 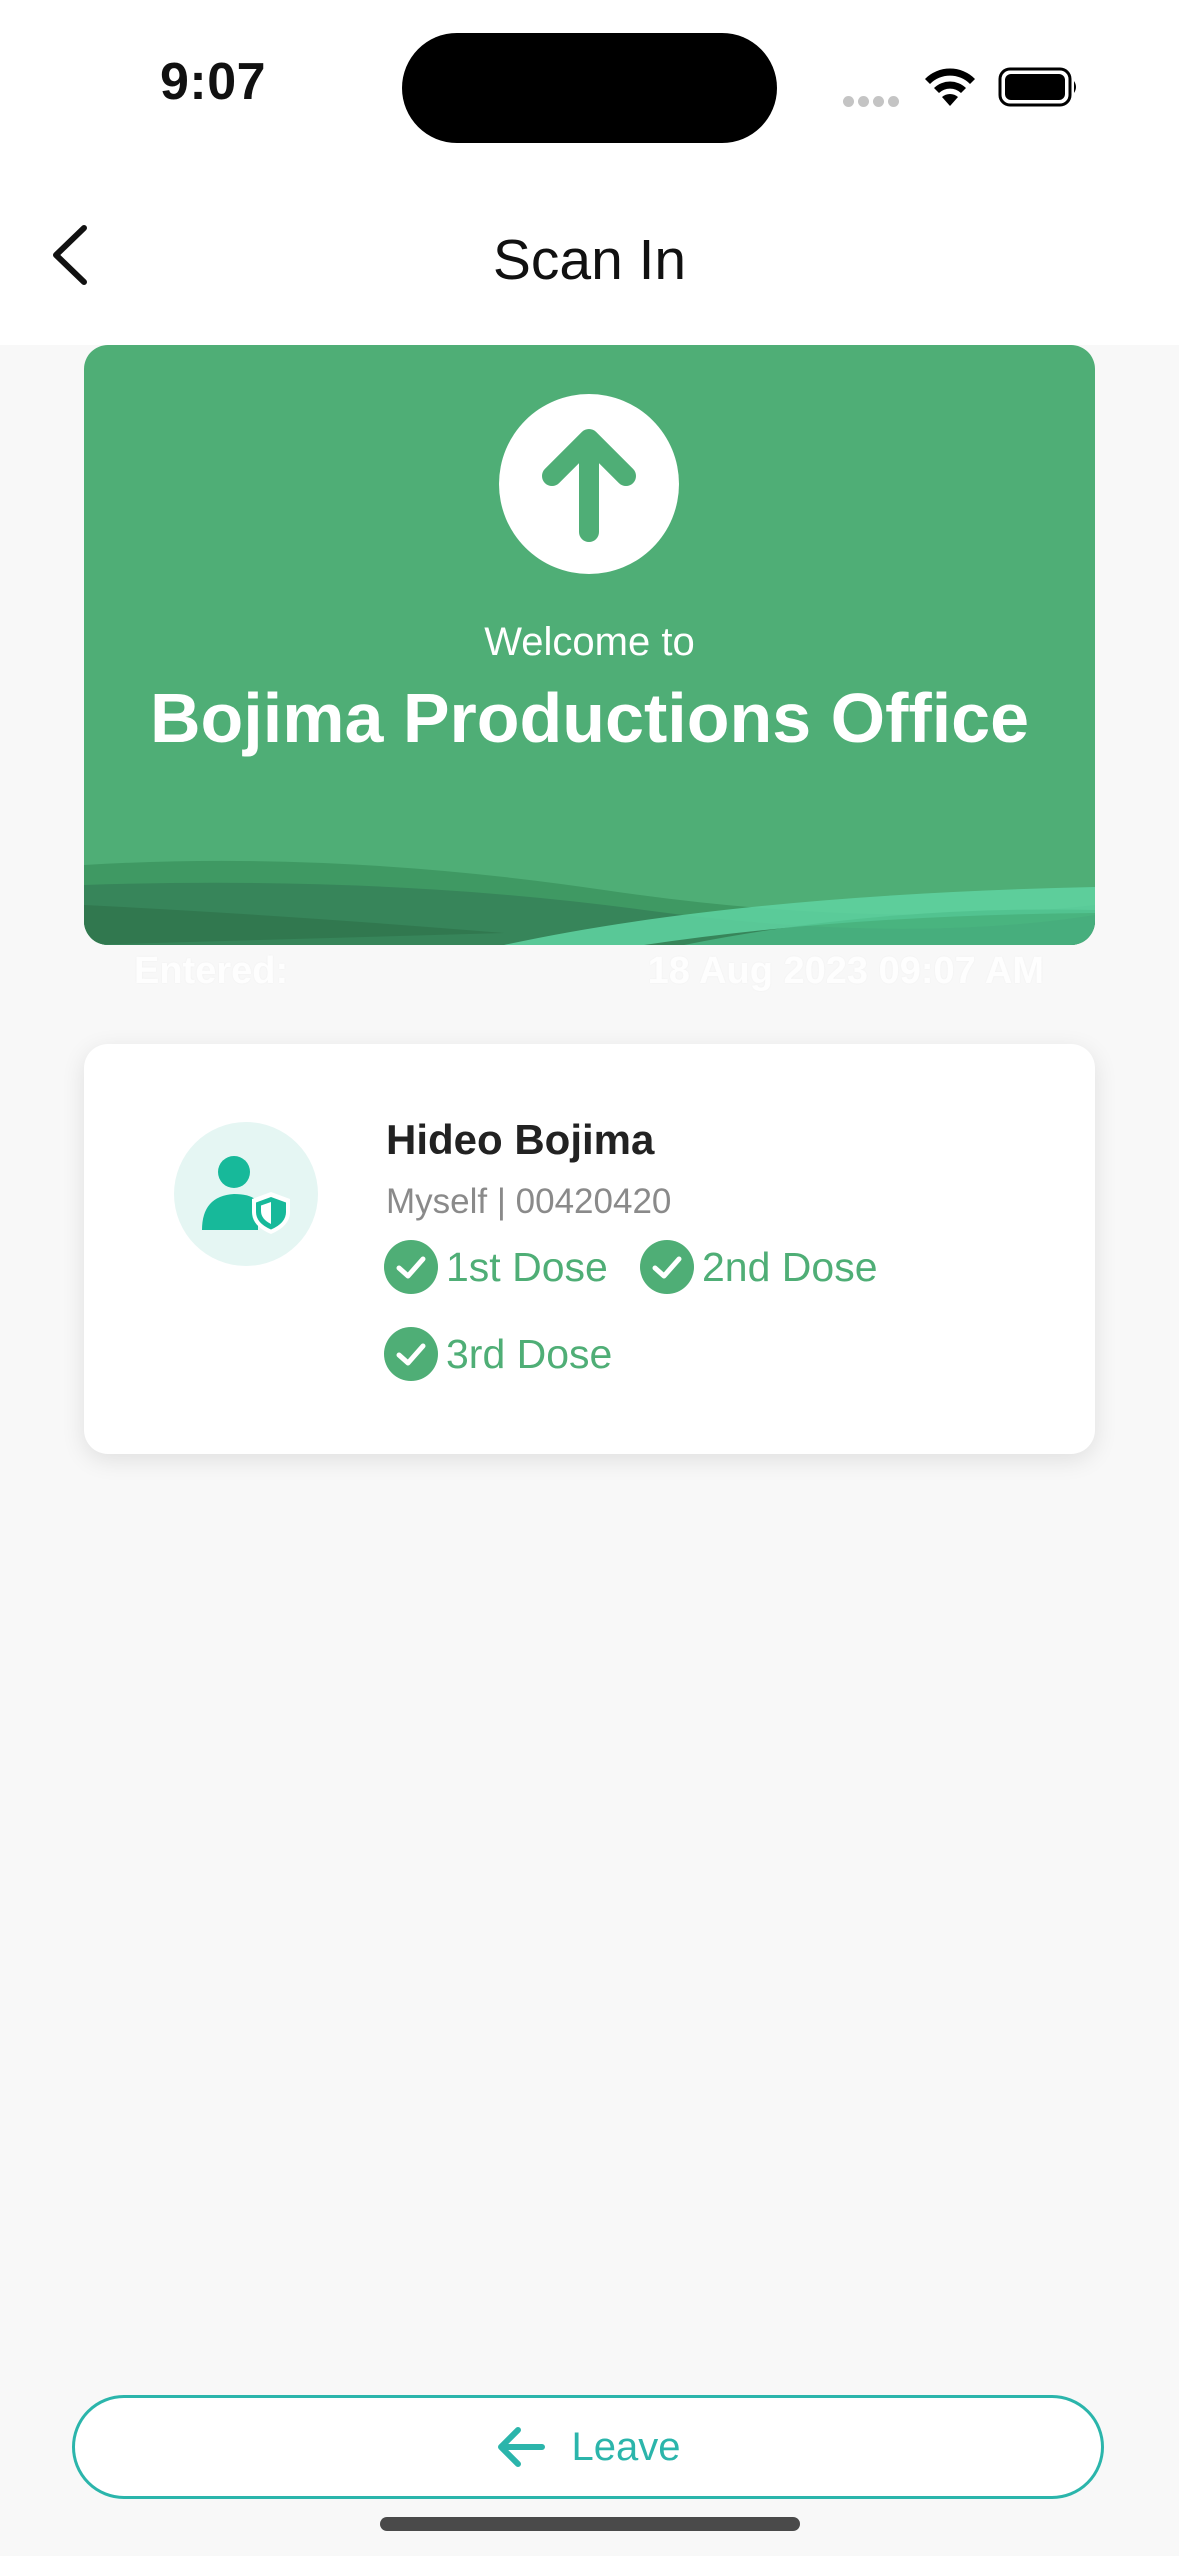 I want to click on dose-label: 2nd Dose, so click(x=790, y=1266).